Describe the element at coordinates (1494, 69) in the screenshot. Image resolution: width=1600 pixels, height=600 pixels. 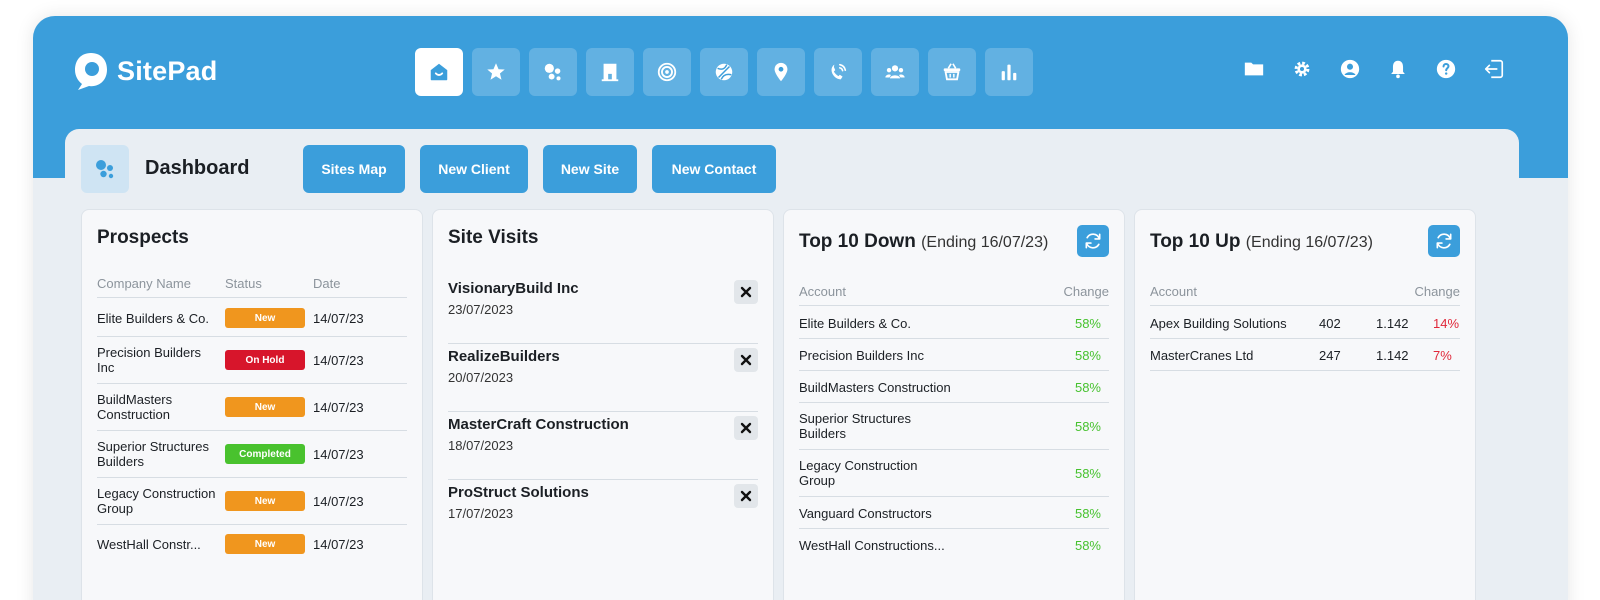
I see `logout-button` at that location.